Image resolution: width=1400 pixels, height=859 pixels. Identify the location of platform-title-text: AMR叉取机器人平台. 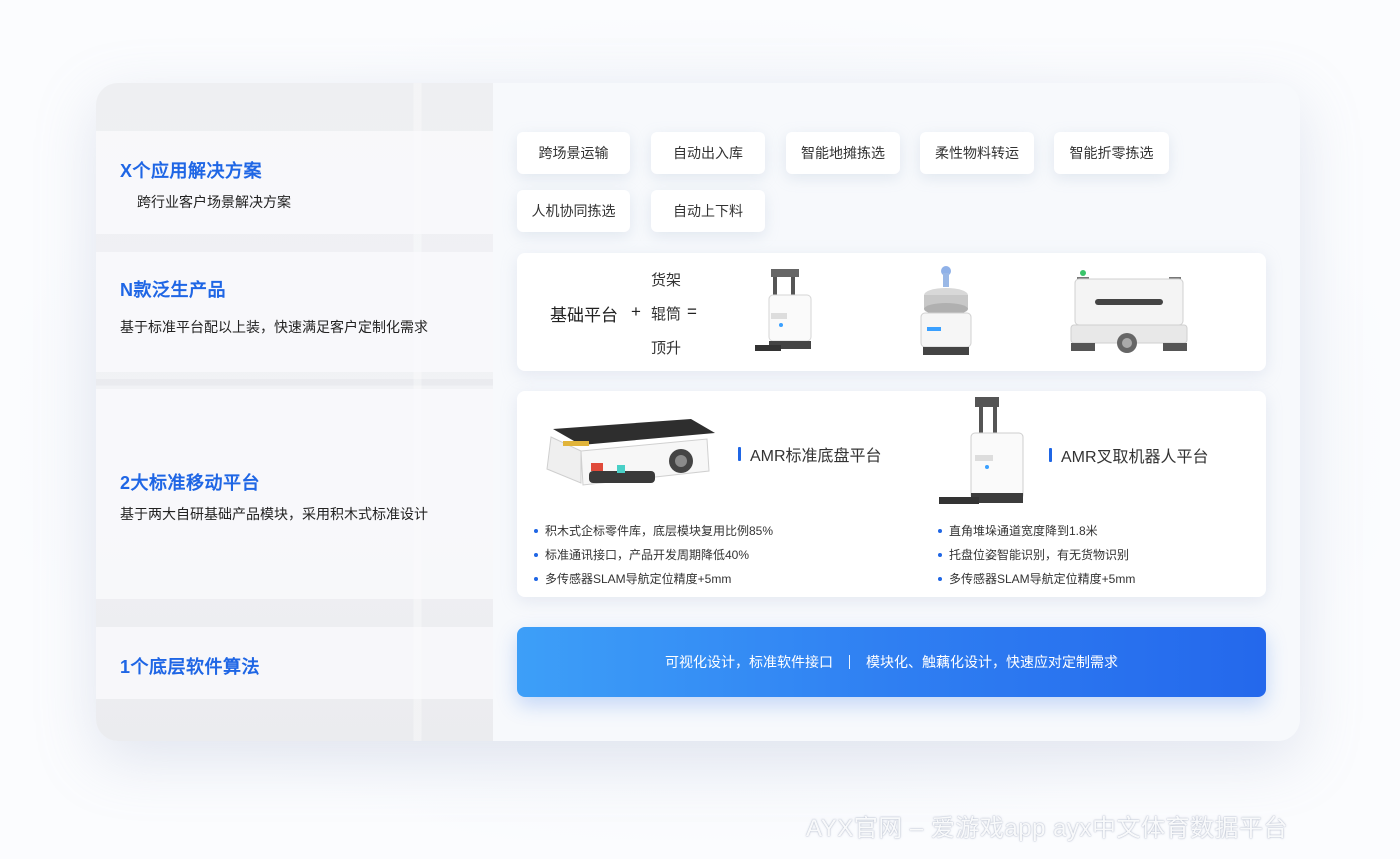
(1135, 457).